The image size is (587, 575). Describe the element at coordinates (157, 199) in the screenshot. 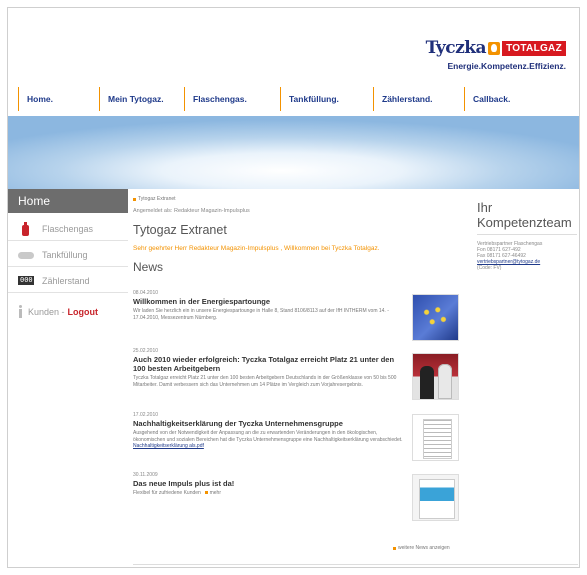

I see `breadcrumb-item: Tytogaz Extranet` at that location.